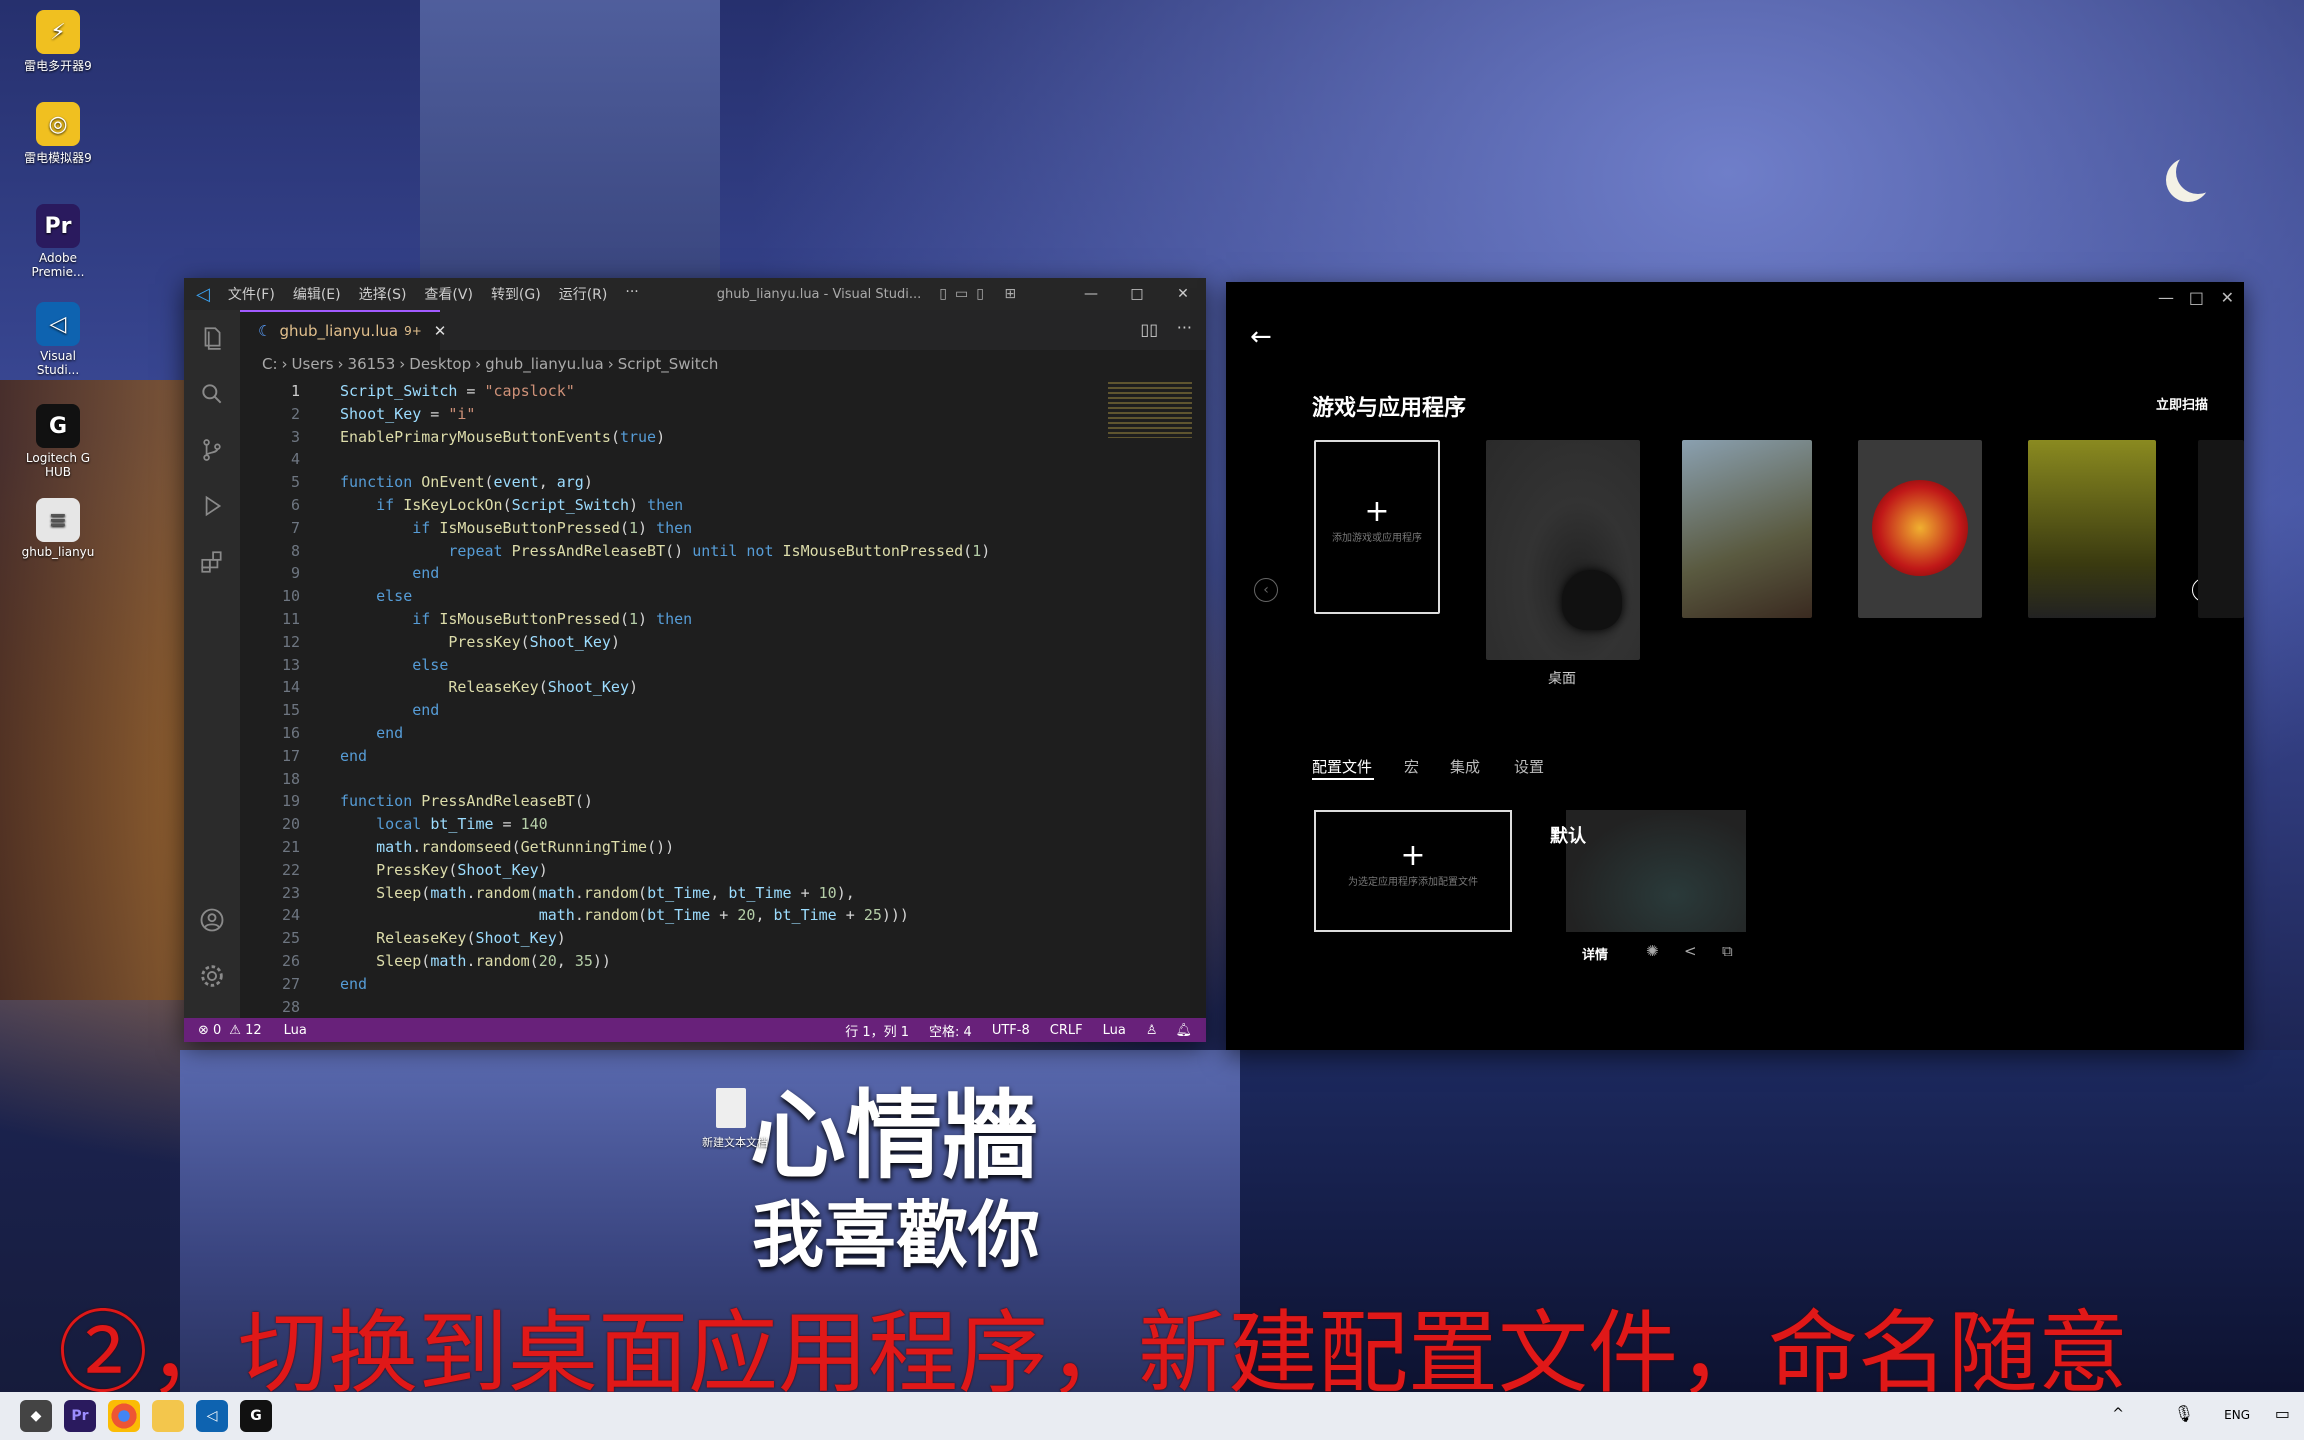 The height and width of the screenshot is (1440, 2304). Describe the element at coordinates (212, 450) in the screenshot. I see `source-control-icon` at that location.